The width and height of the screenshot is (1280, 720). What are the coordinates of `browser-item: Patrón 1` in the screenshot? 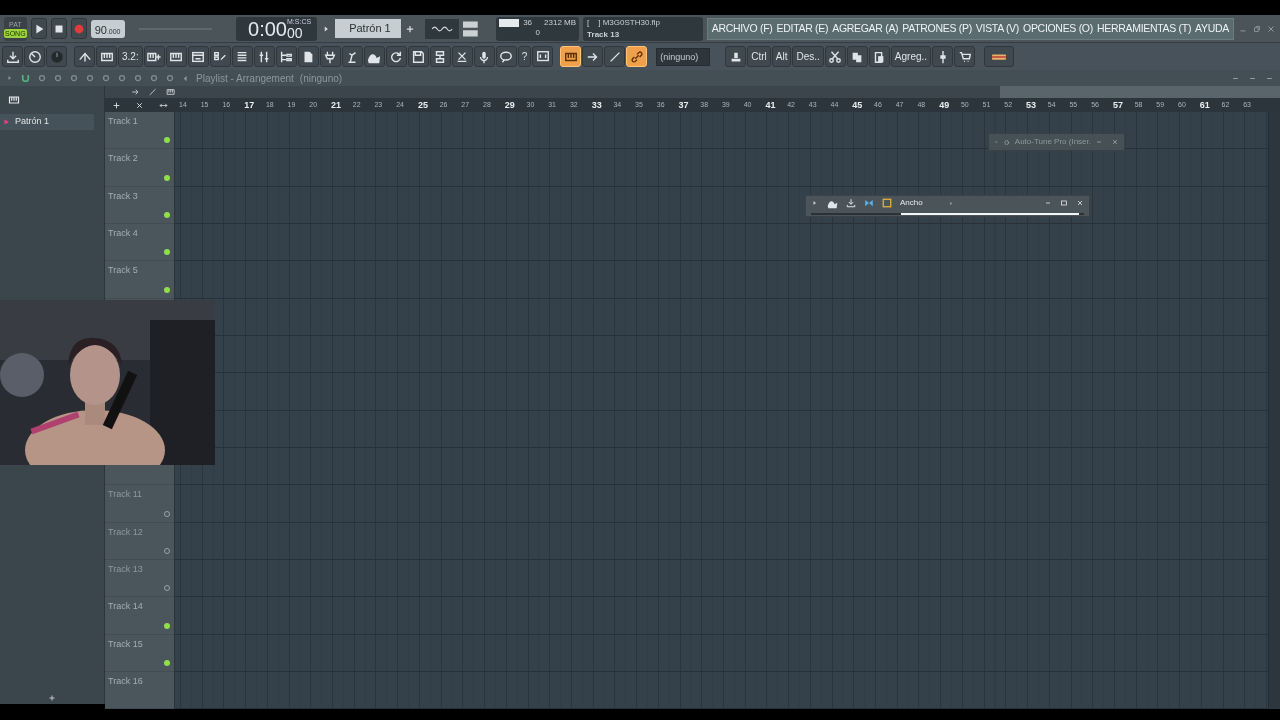 It's located at (47, 122).